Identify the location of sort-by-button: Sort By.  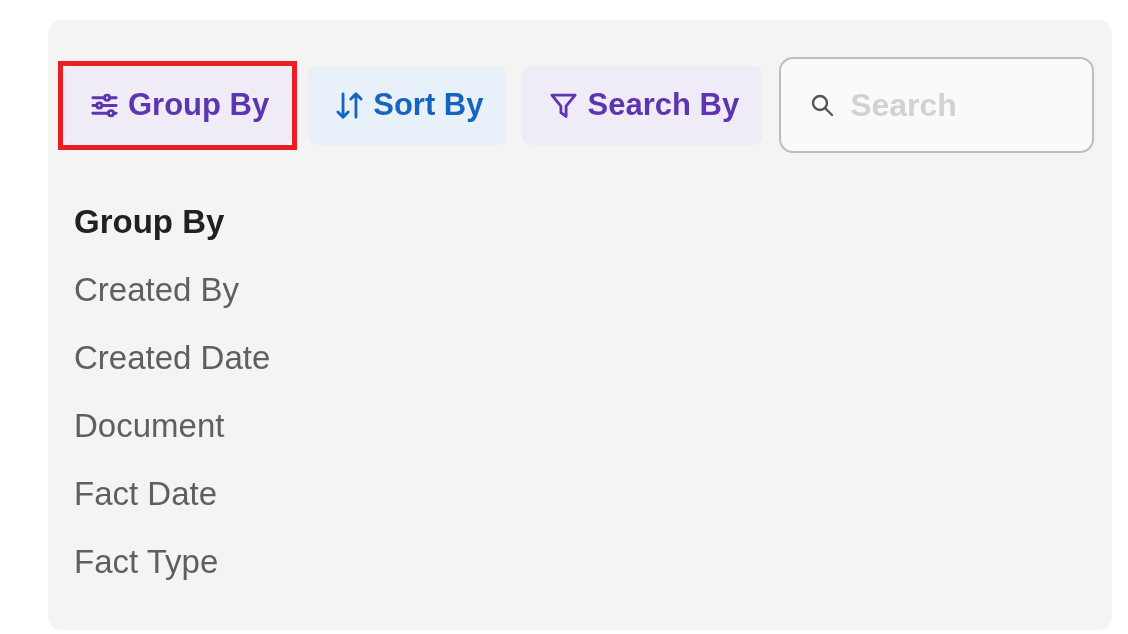
(407, 105).